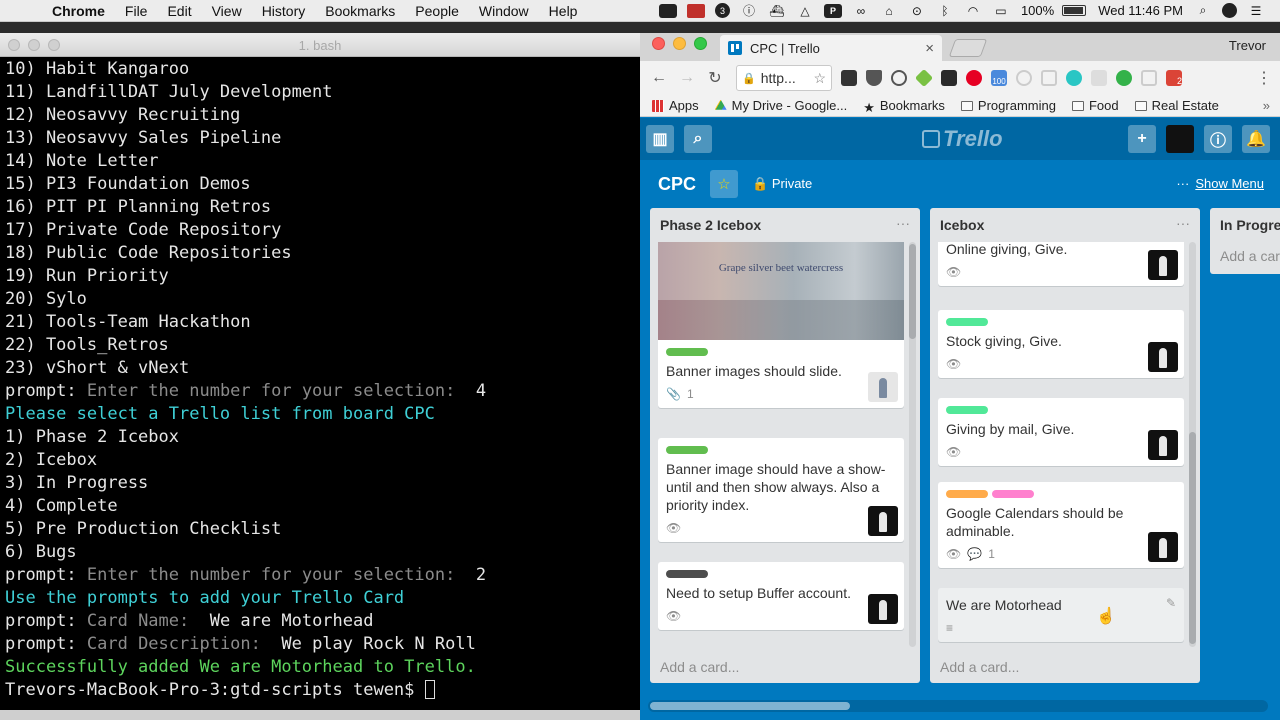 The height and width of the screenshot is (720, 1280). Describe the element at coordinates (687, 78) in the screenshot. I see `forward-arrow-icon: →` at that location.